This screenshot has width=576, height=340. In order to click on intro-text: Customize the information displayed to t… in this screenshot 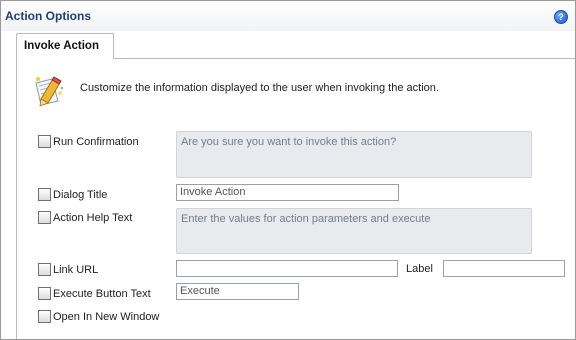, I will do `click(259, 88)`.